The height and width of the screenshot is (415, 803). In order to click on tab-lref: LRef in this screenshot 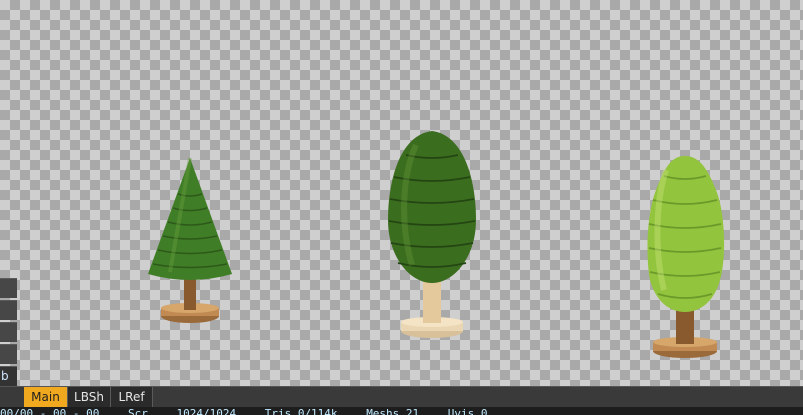, I will do `click(132, 397)`.